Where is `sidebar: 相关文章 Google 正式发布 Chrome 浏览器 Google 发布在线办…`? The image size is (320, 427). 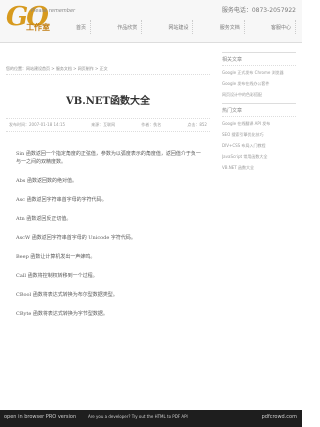 sidebar: 相关文章 Google 正式发布 Chrome 浏览器 Google 发布在线办… is located at coordinates (259, 114).